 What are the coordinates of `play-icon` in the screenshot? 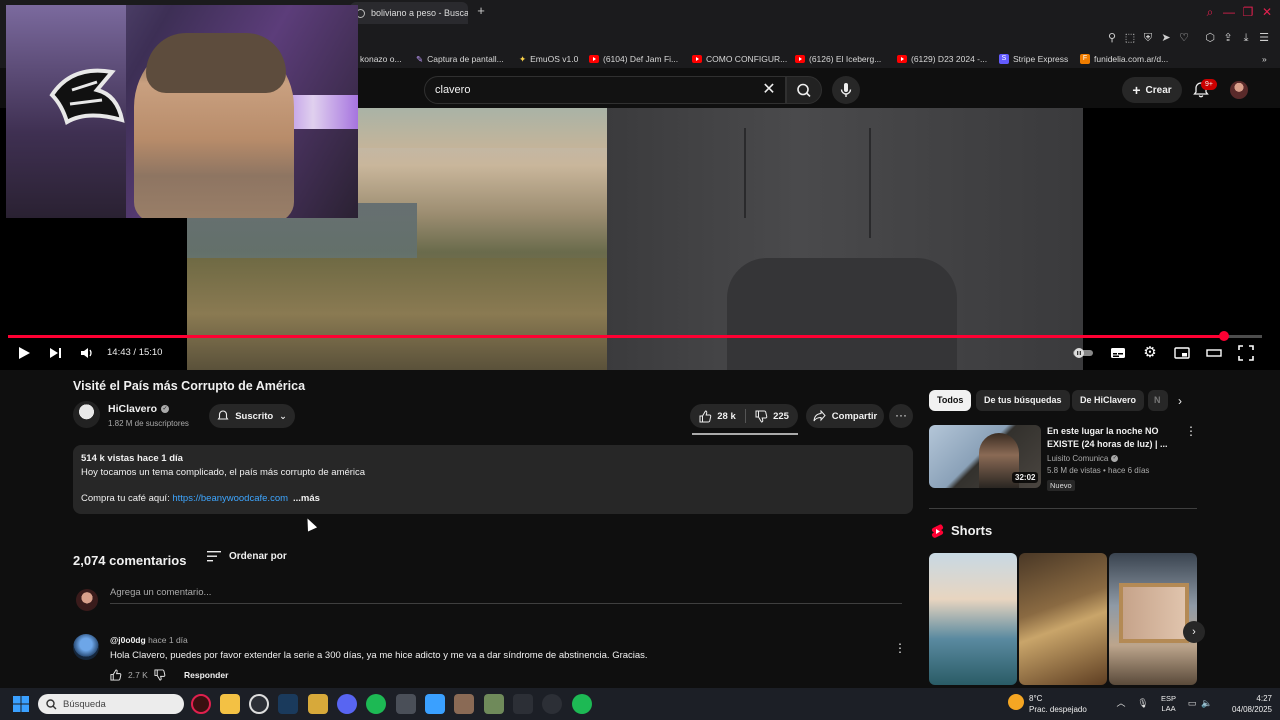 It's located at (24, 353).